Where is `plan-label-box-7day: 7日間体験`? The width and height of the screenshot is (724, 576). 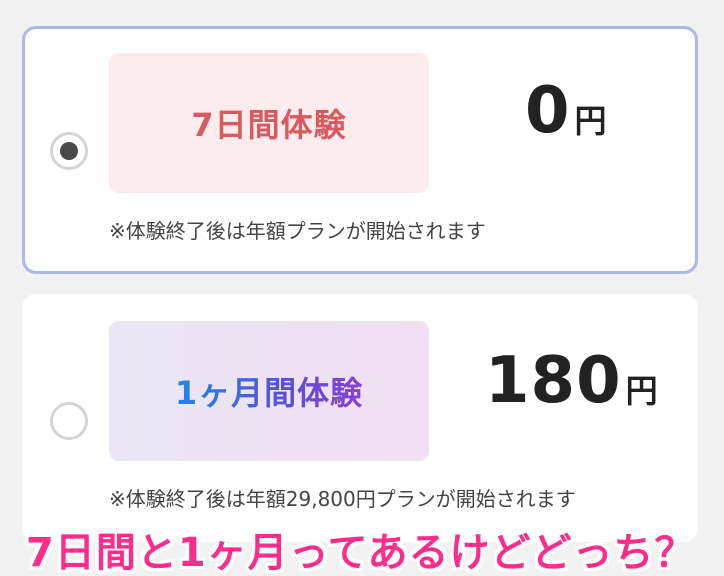 plan-label-box-7day: 7日間体験 is located at coordinates (269, 123).